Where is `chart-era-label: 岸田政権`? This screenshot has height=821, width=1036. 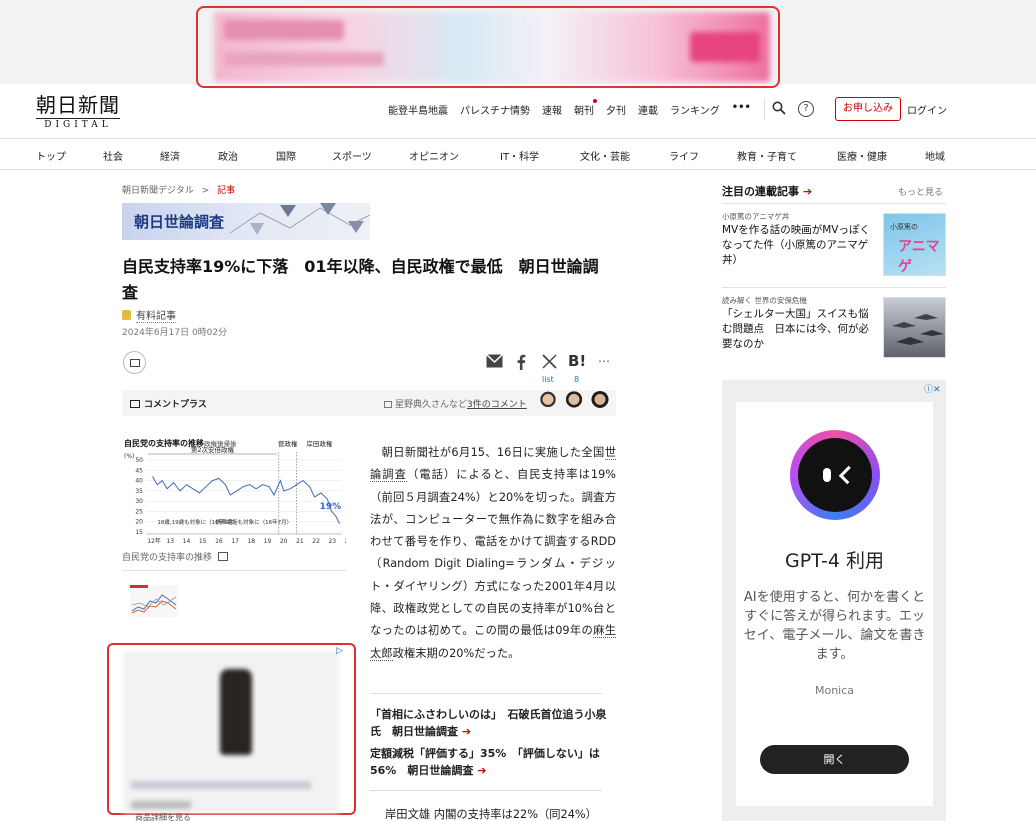
chart-era-label: 岸田政権 is located at coordinates (319, 443).